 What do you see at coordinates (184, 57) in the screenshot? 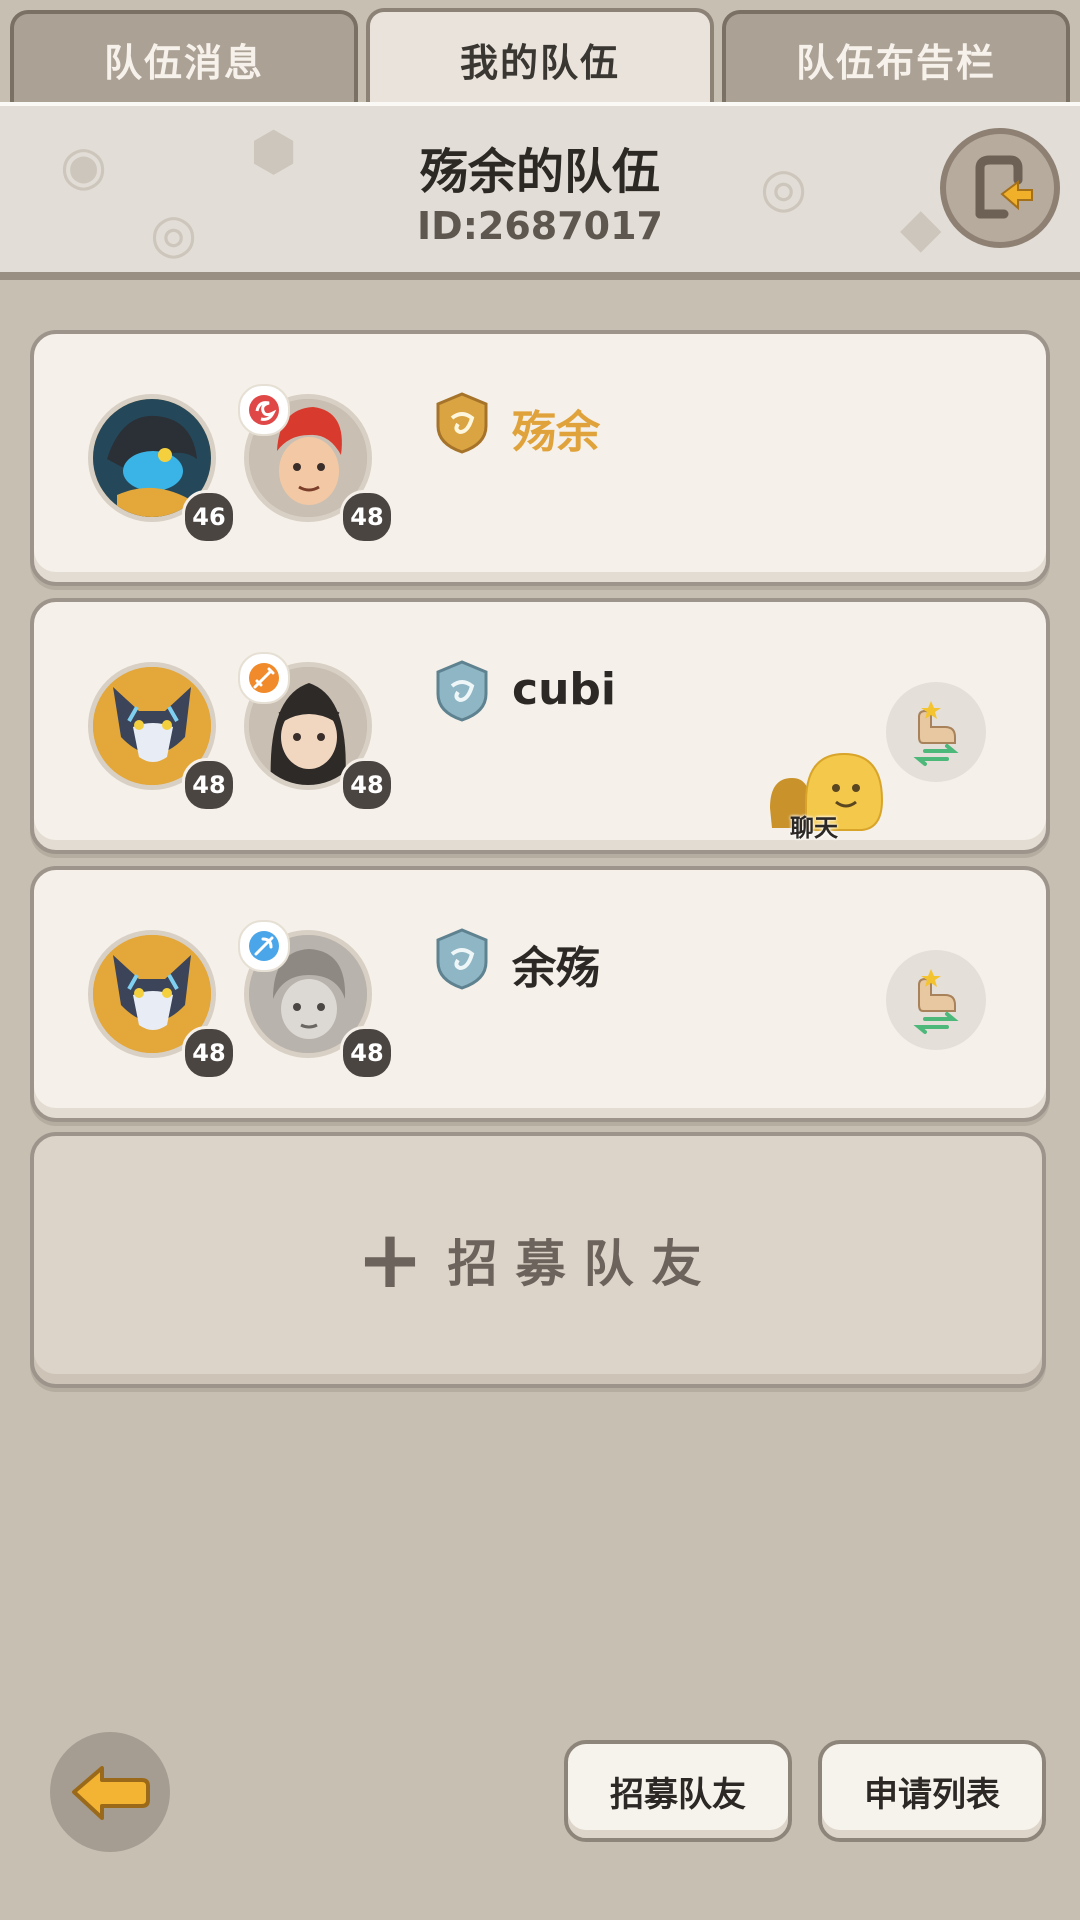
I see `tab-team-messages: 队伍消息` at bounding box center [184, 57].